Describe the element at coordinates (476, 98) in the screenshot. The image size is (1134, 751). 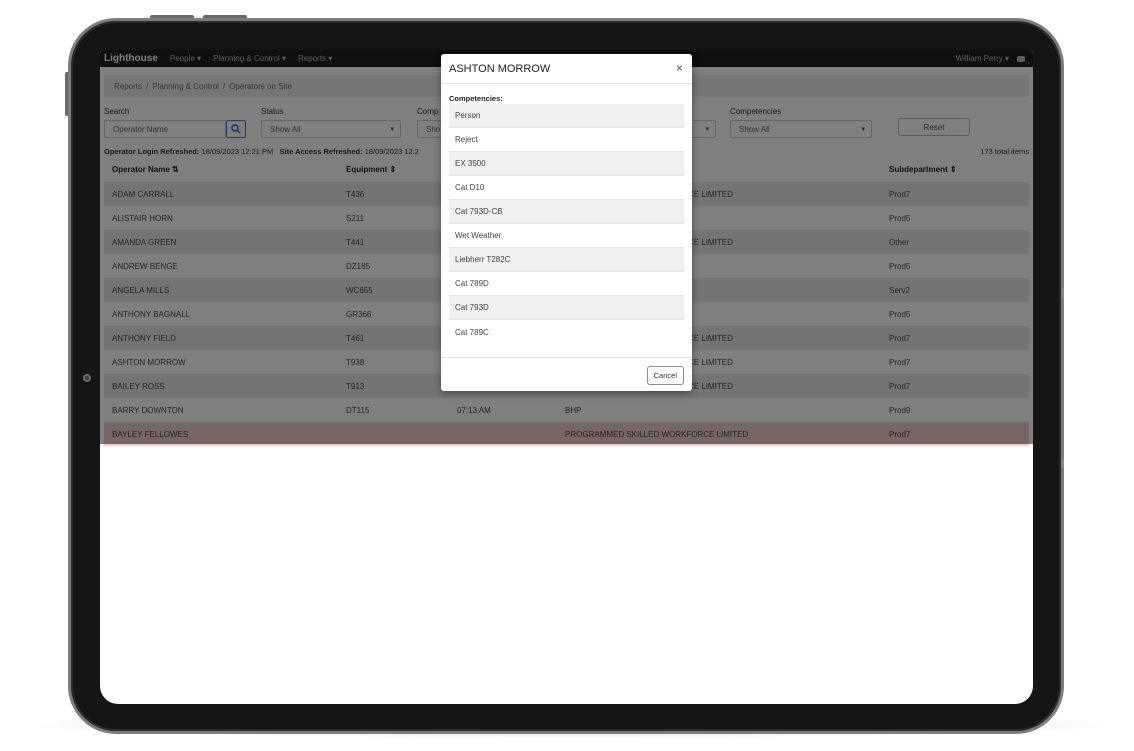
I see `competencies-heading: Competencies:` at that location.